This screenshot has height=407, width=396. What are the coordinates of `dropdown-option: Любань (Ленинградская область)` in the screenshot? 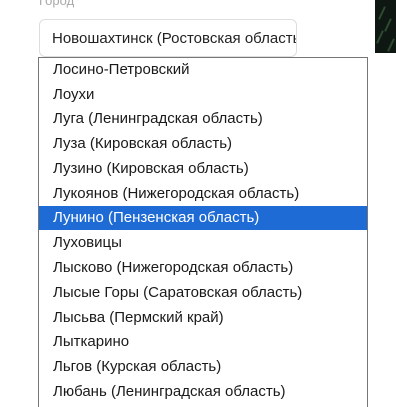 It's located at (203, 392).